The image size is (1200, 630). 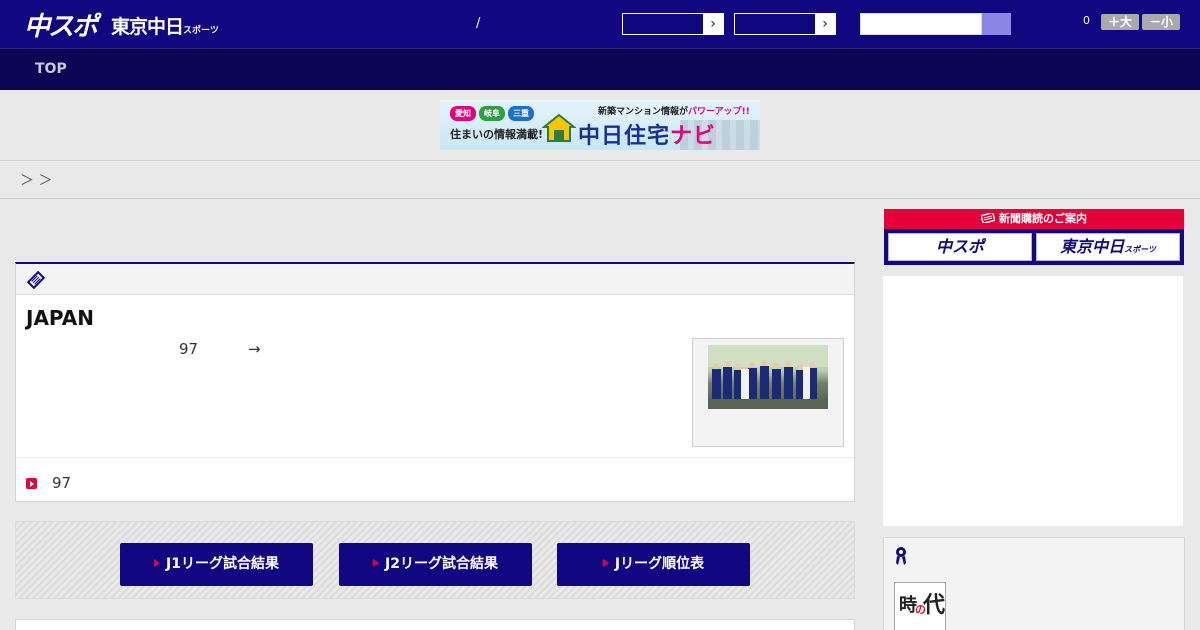 What do you see at coordinates (693, 136) in the screenshot?
I see `banner-brand-highlight: ナビ` at bounding box center [693, 136].